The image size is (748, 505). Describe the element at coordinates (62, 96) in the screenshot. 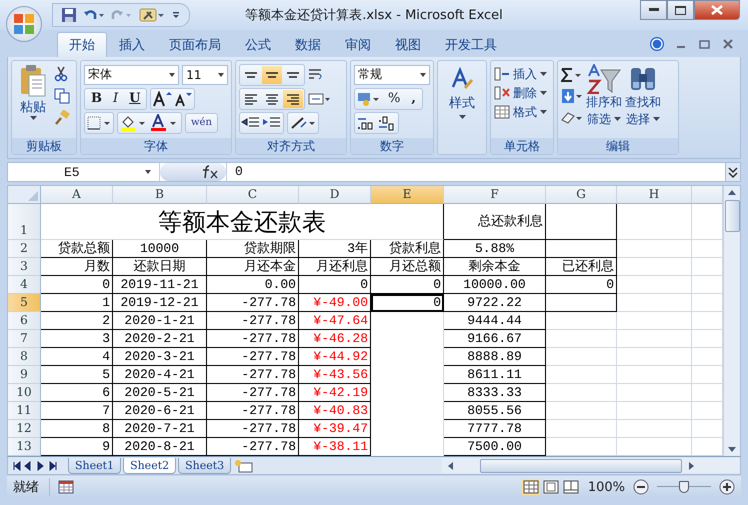

I see `copy-icon` at that location.